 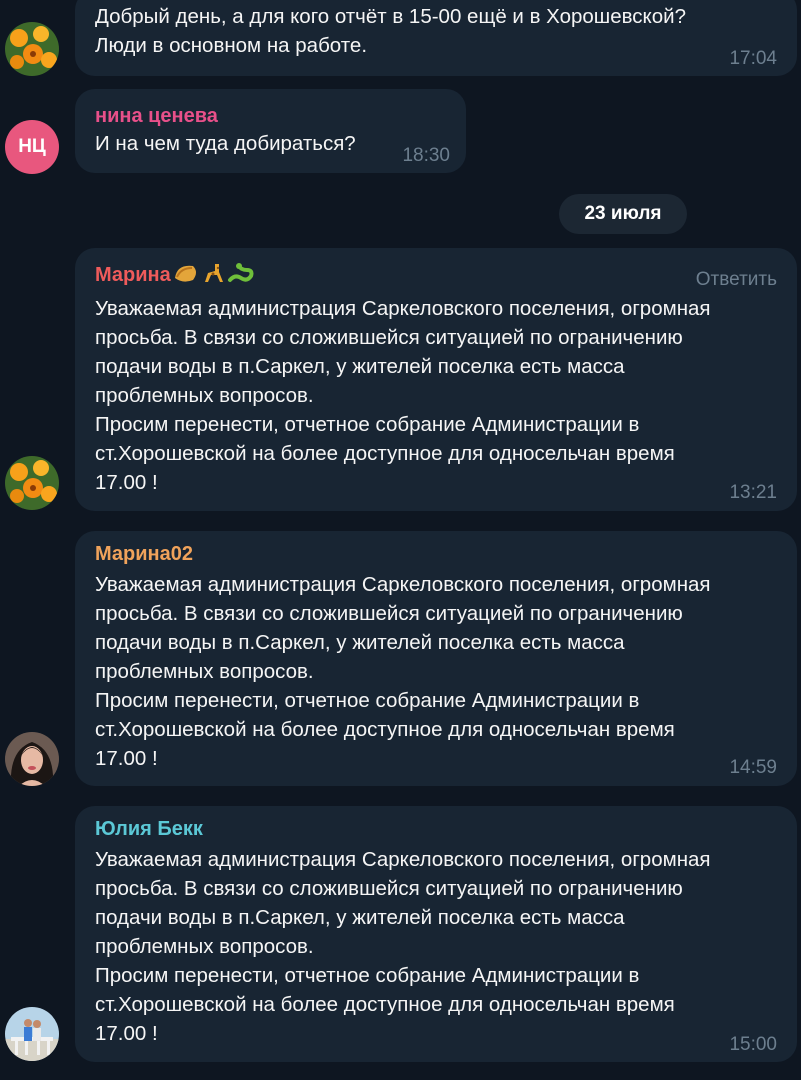 I want to click on message-text: И на чем туда добираться?, so click(x=225, y=143).